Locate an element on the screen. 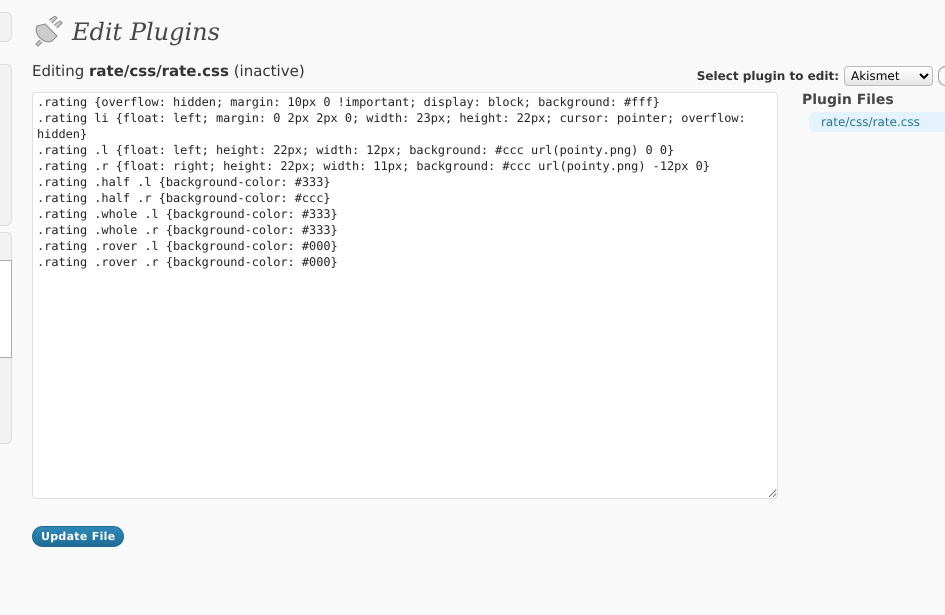 The image size is (945, 615). editing-heading: Editing rate/css/rate.css (inactive) is located at coordinates (168, 71).